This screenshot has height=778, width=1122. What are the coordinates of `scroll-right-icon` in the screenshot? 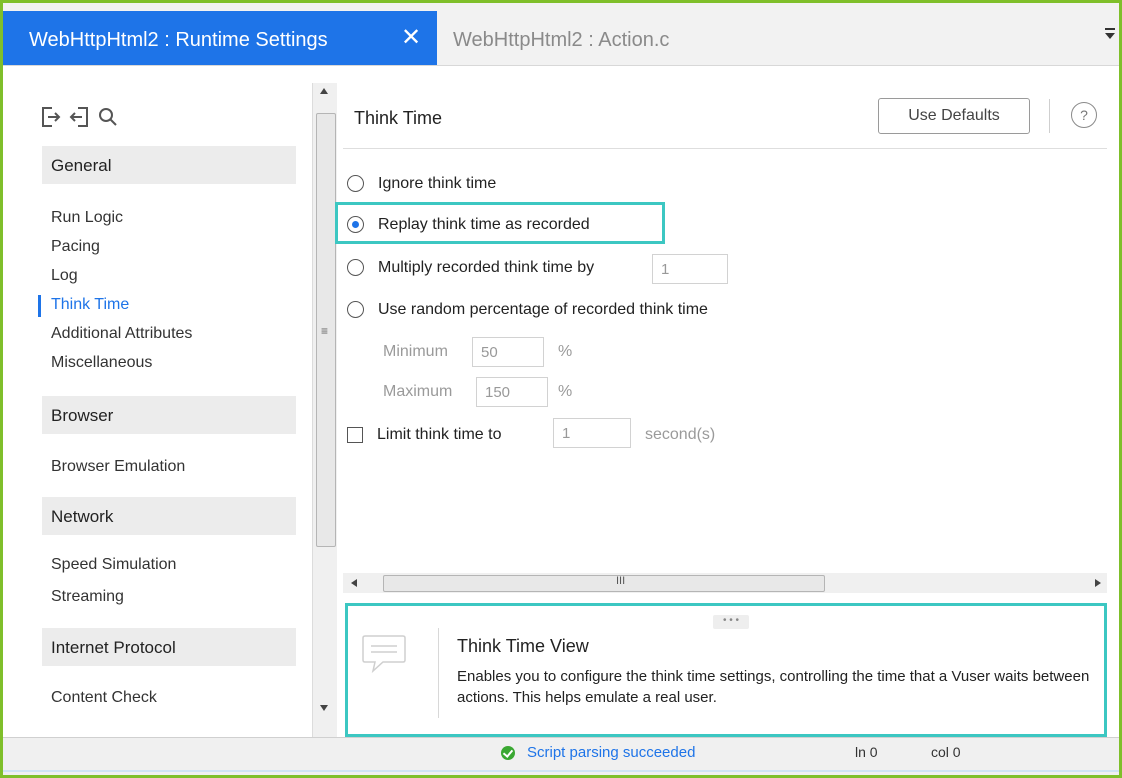 It's located at (1098, 583).